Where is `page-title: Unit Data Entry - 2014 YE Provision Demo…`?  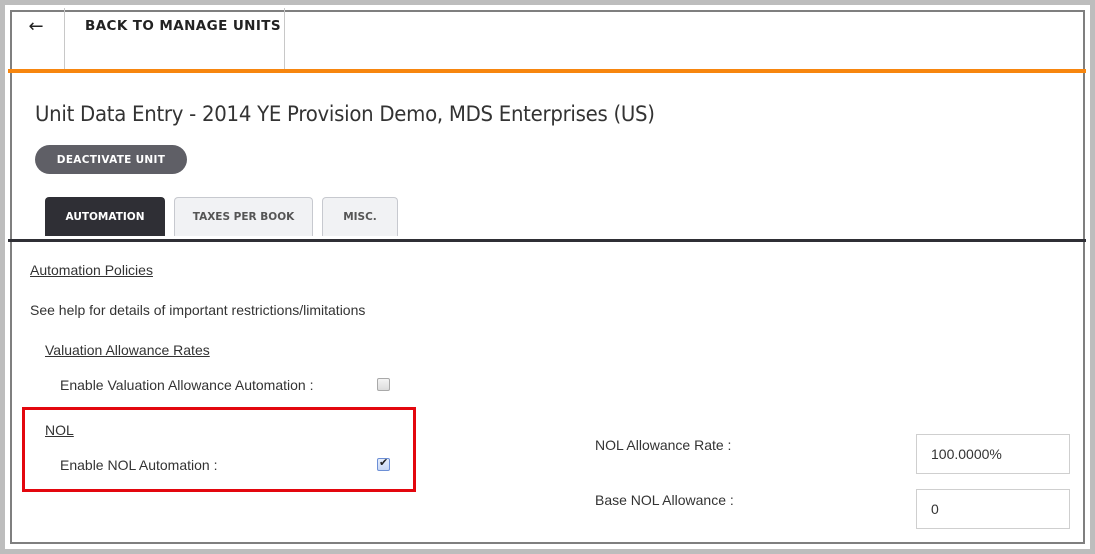
page-title: Unit Data Entry - 2014 YE Provision Demo… is located at coordinates (345, 114).